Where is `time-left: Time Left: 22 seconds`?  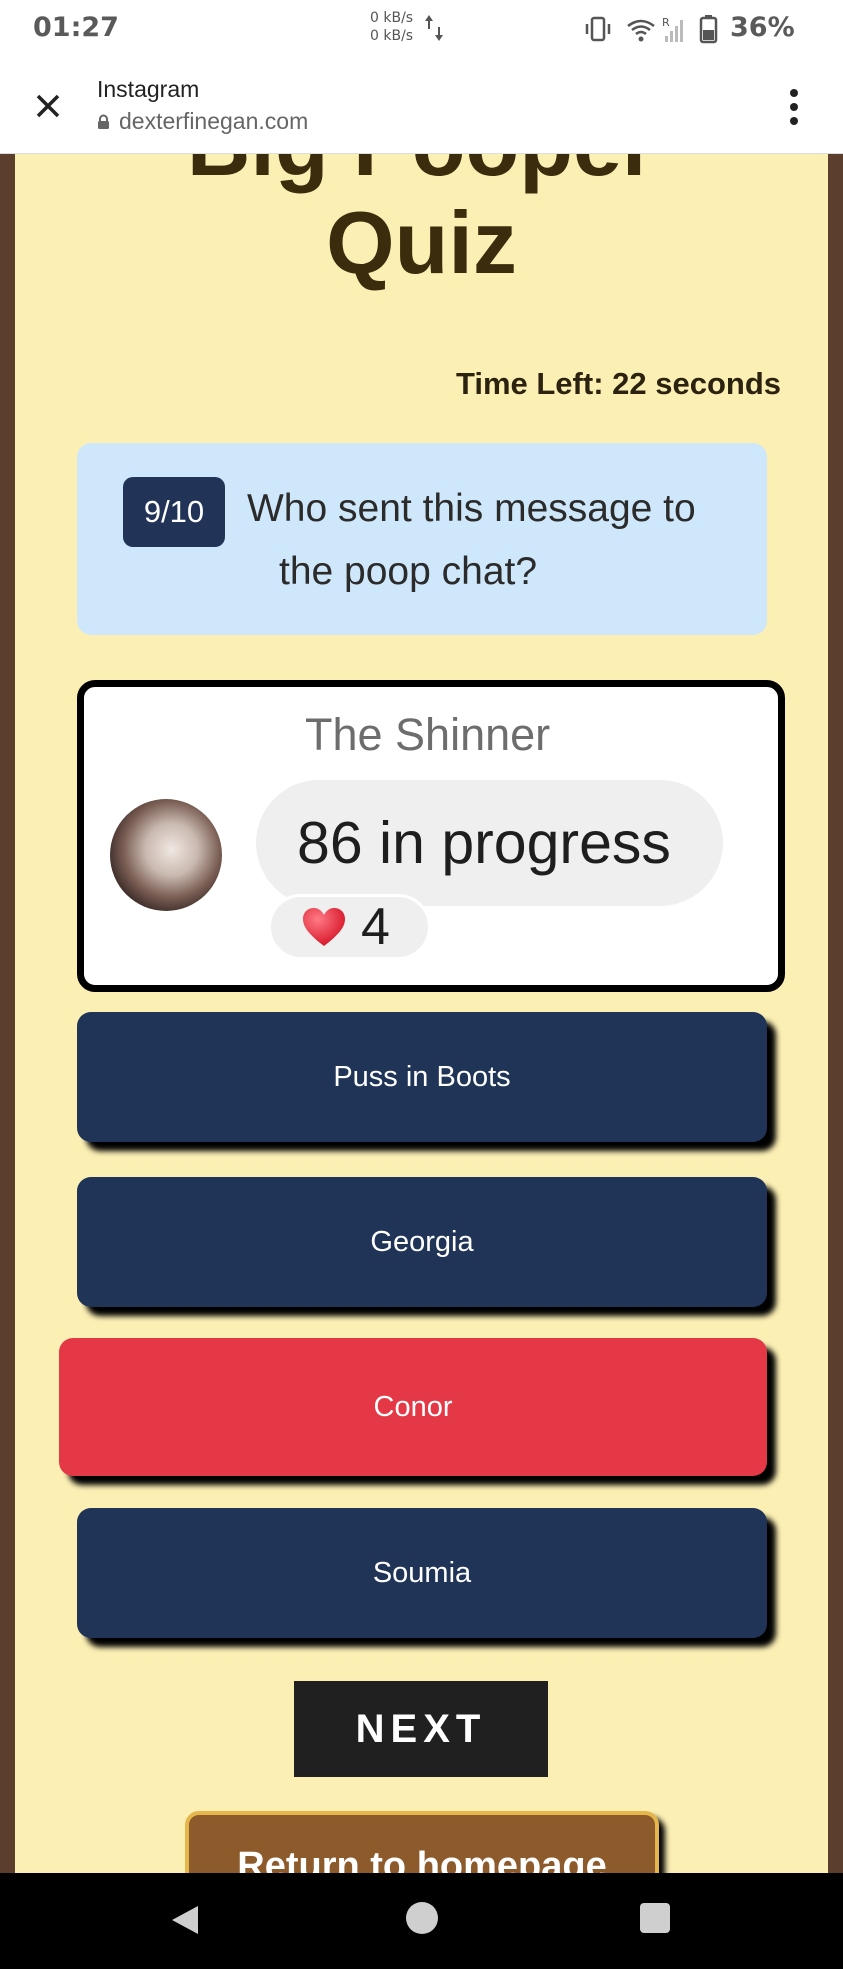 time-left: Time Left: 22 seconds is located at coordinates (618, 383).